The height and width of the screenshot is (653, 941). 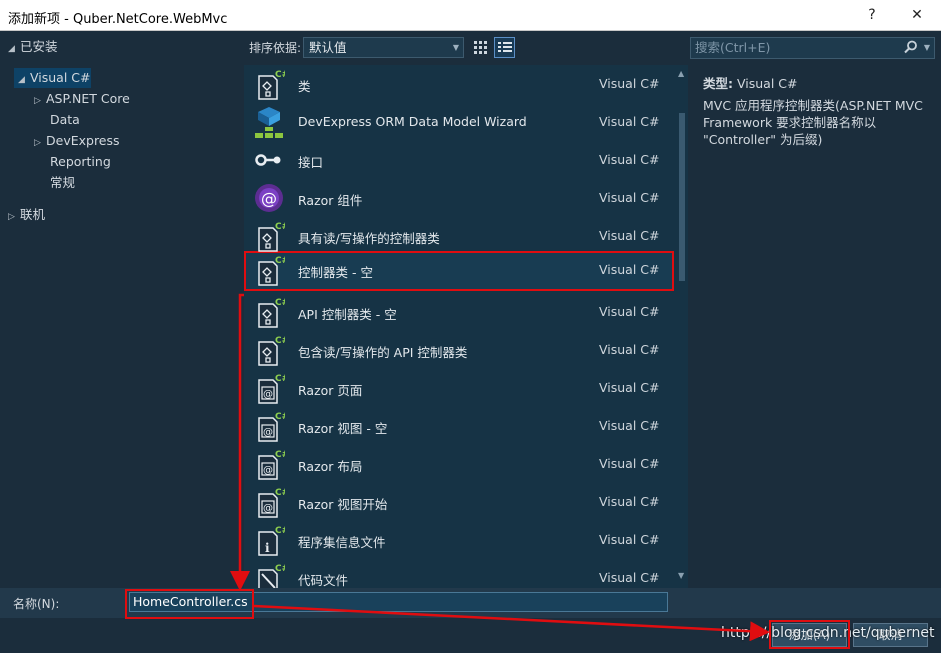 What do you see at coordinates (460, 388) in the screenshot?
I see `template-item: @C# Razor 页面 Visual C#` at bounding box center [460, 388].